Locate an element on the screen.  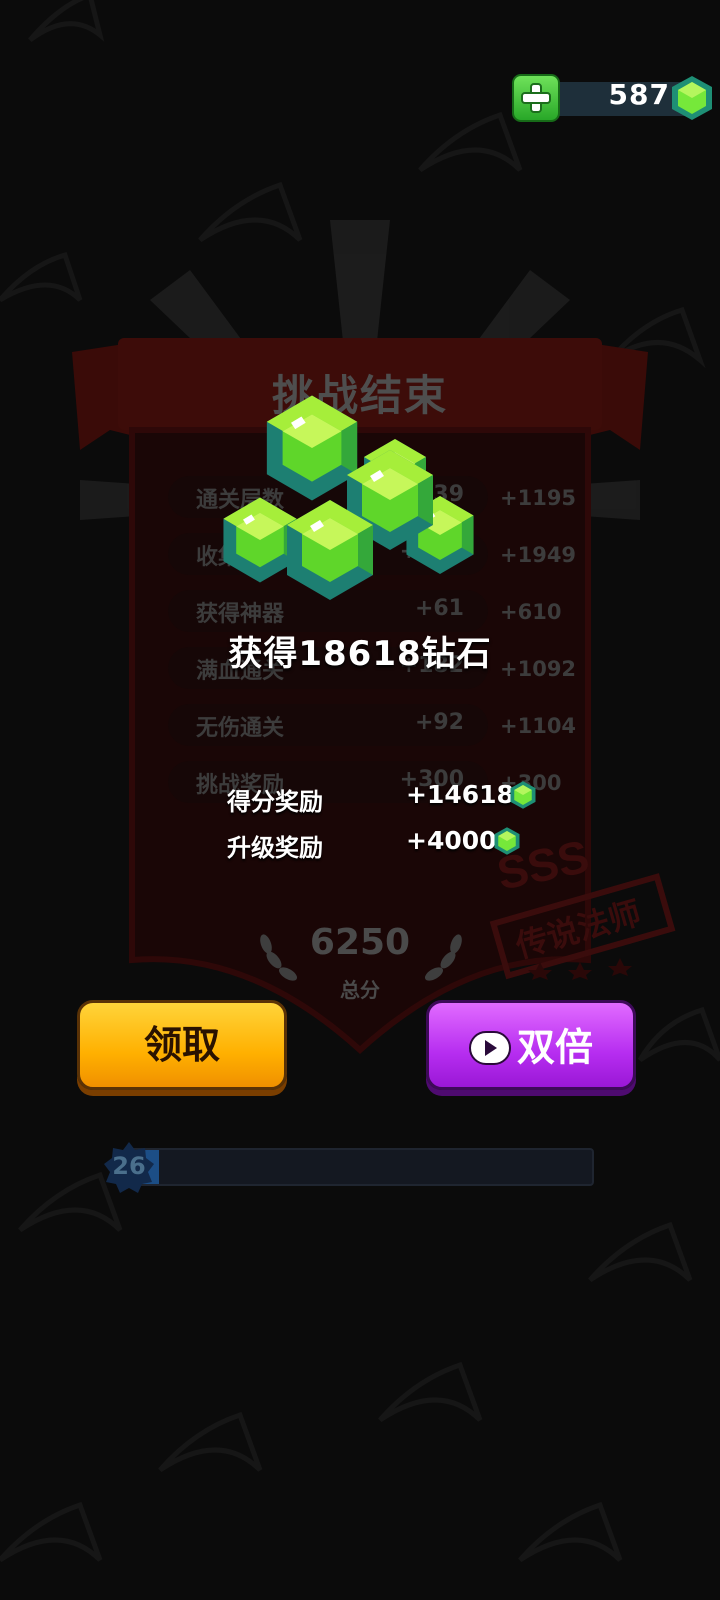
double-reward-button: 双倍 is located at coordinates (531, 1045).